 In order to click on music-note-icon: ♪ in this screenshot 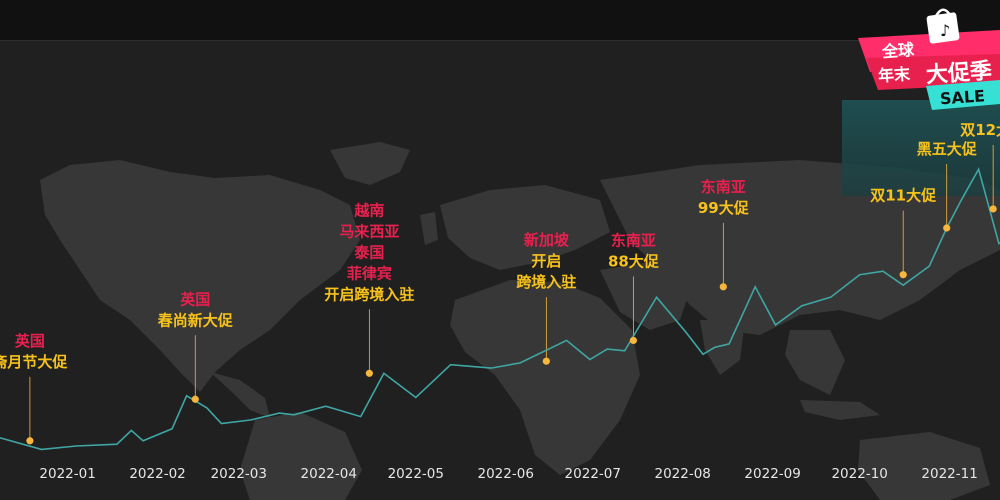, I will do `click(945, 30)`.